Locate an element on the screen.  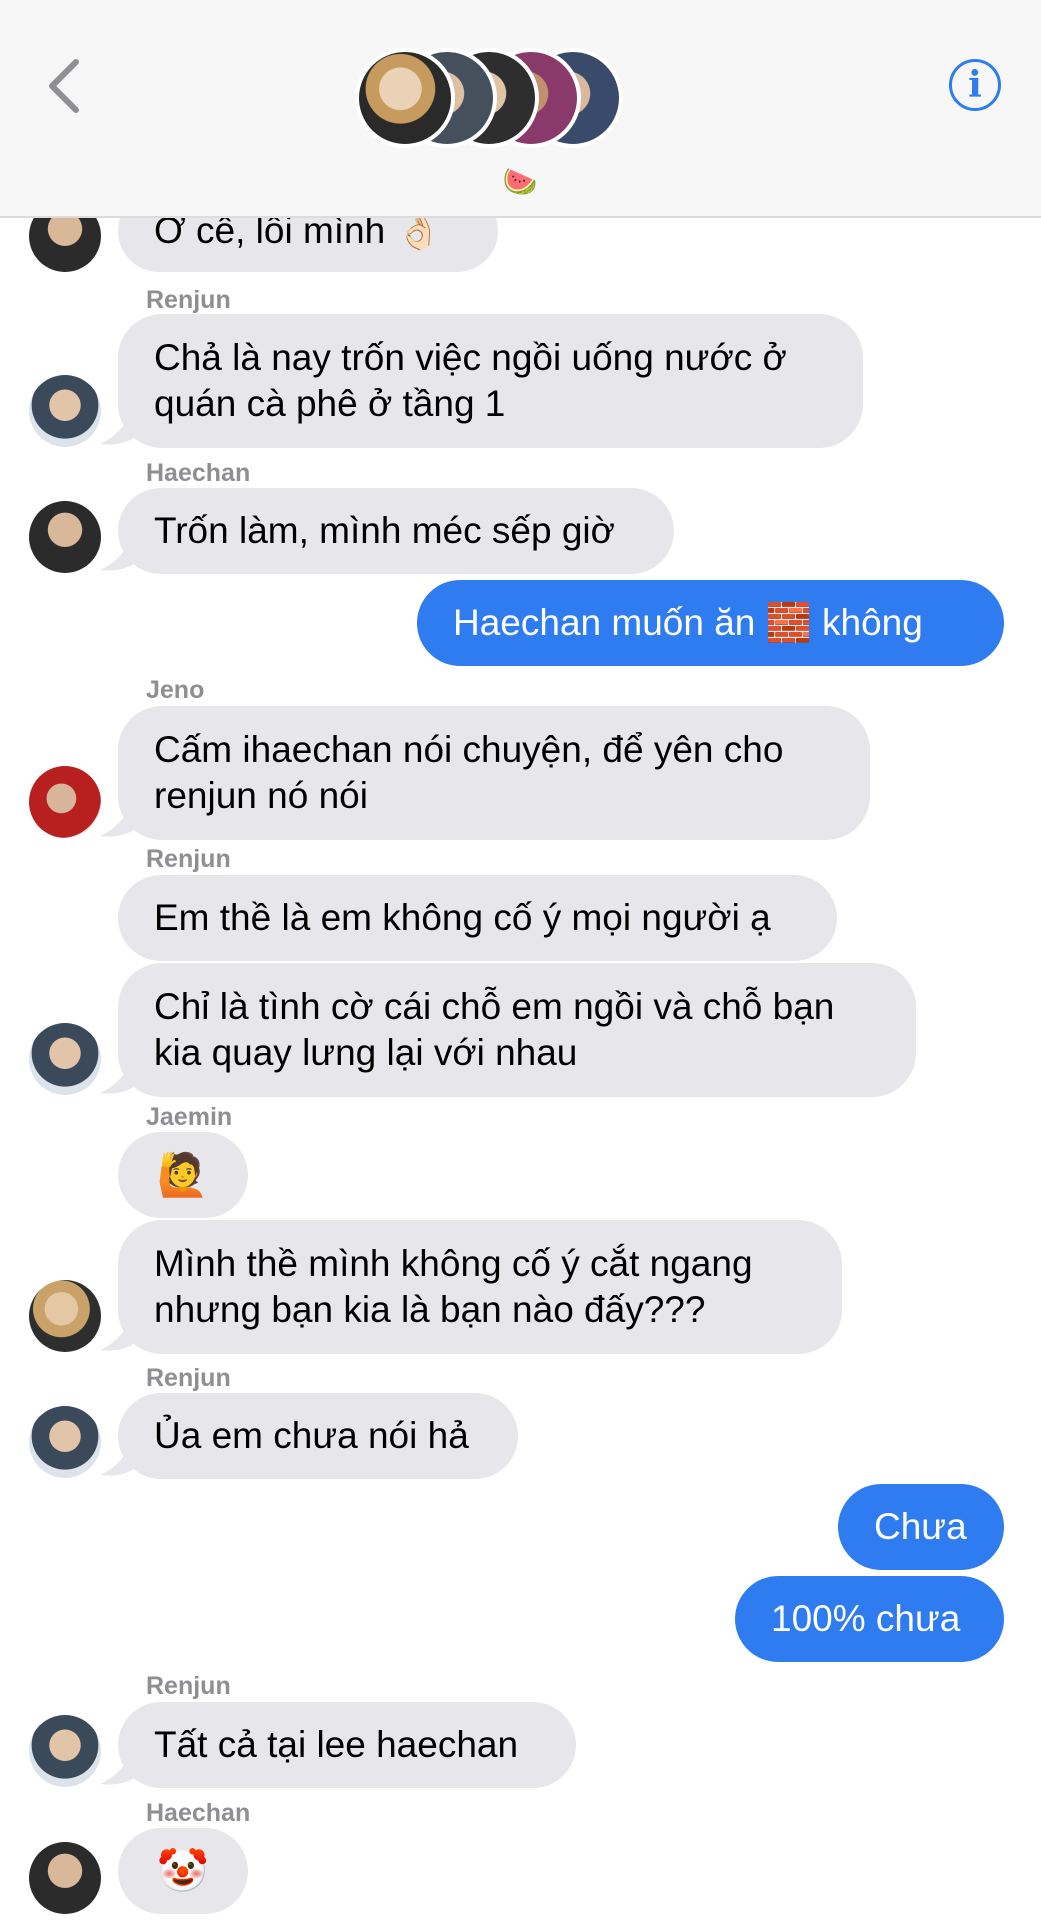
group-emoji: 🍉 is located at coordinates (520, 181).